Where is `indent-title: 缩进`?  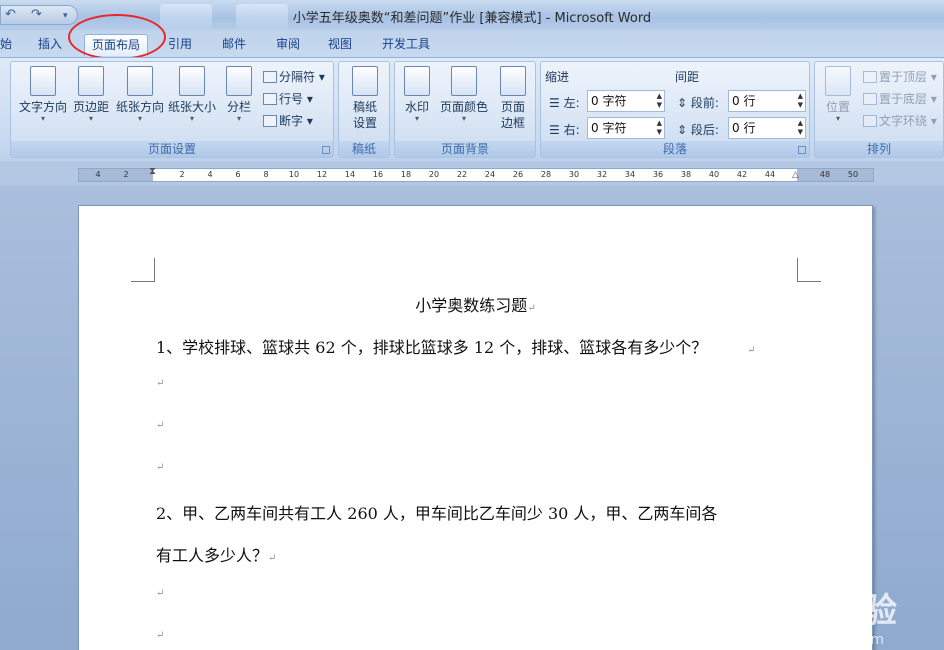
indent-title: 缩进 is located at coordinates (557, 77).